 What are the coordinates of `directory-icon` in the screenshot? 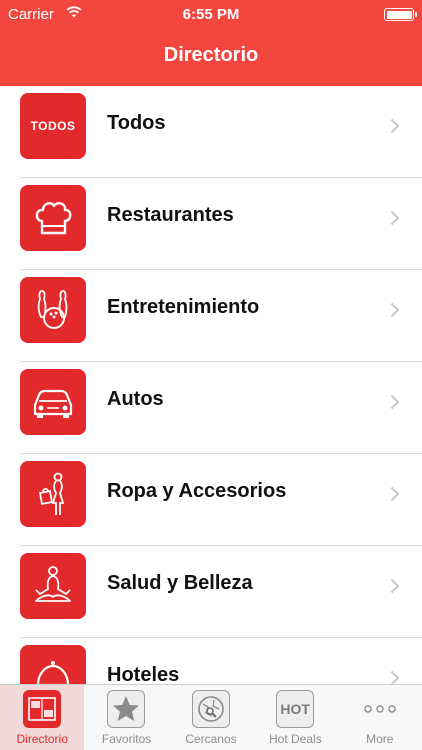 It's located at (42, 709).